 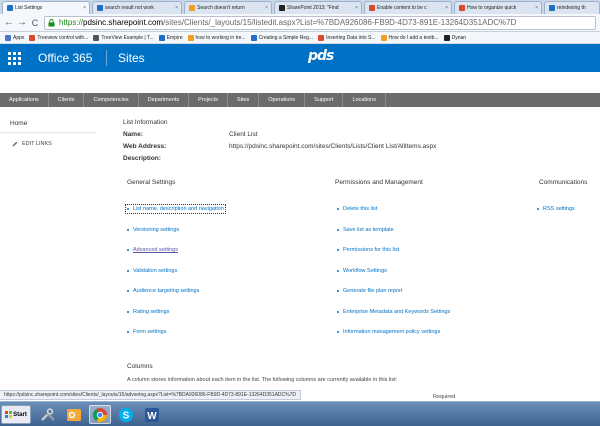 What do you see at coordinates (559, 209) in the screenshot?
I see `link-label: RSS settings` at bounding box center [559, 209].